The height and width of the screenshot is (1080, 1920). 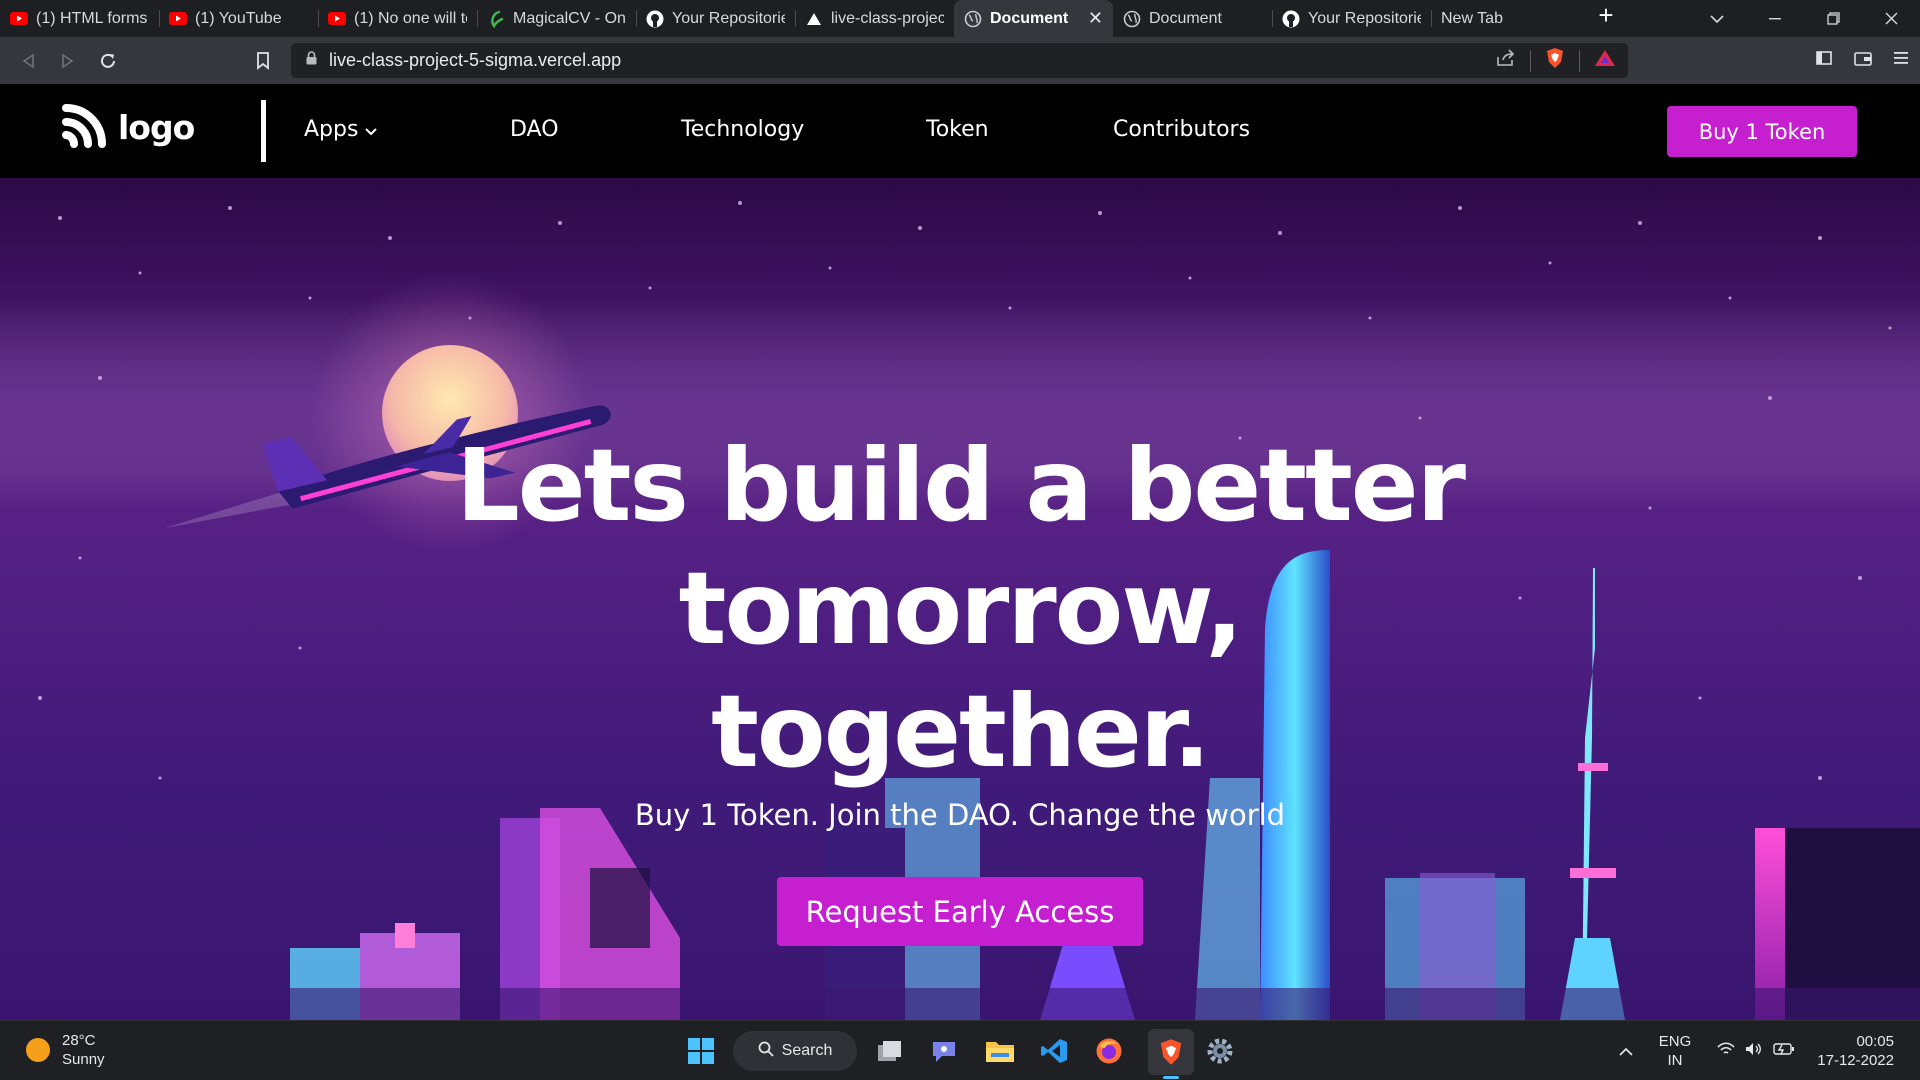 I want to click on site-logo: logo, so click(x=128, y=127).